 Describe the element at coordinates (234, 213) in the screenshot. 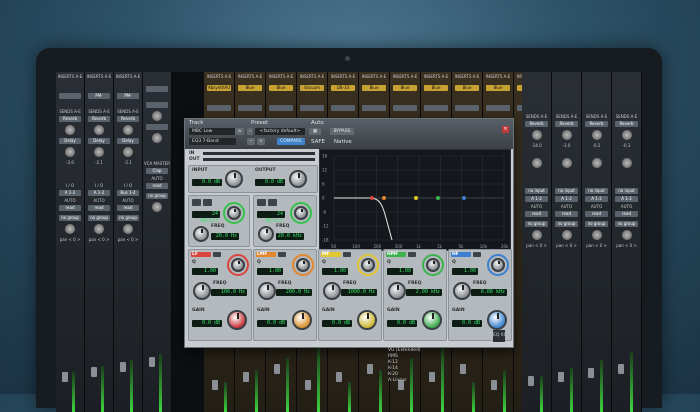

I see `hpf-slope-knob` at that location.